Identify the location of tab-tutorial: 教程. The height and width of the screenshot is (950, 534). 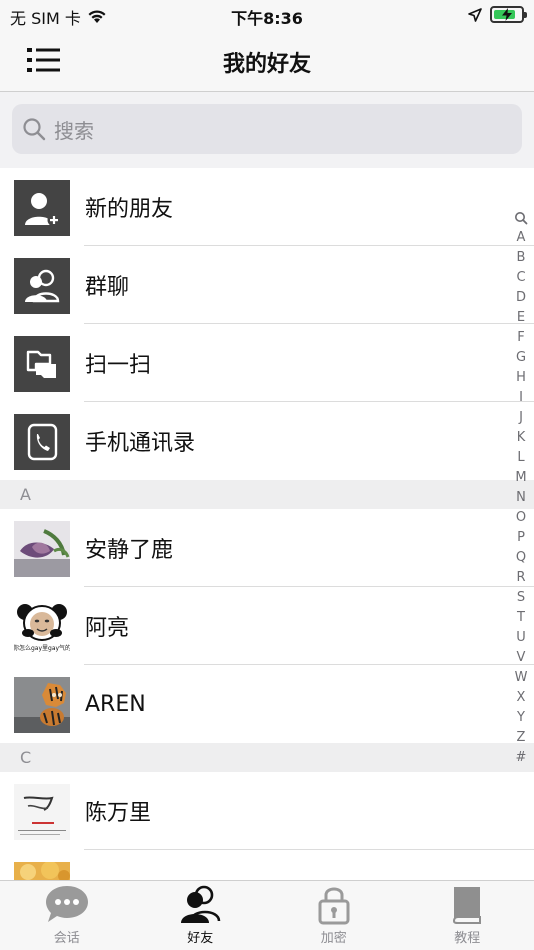
(467, 915).